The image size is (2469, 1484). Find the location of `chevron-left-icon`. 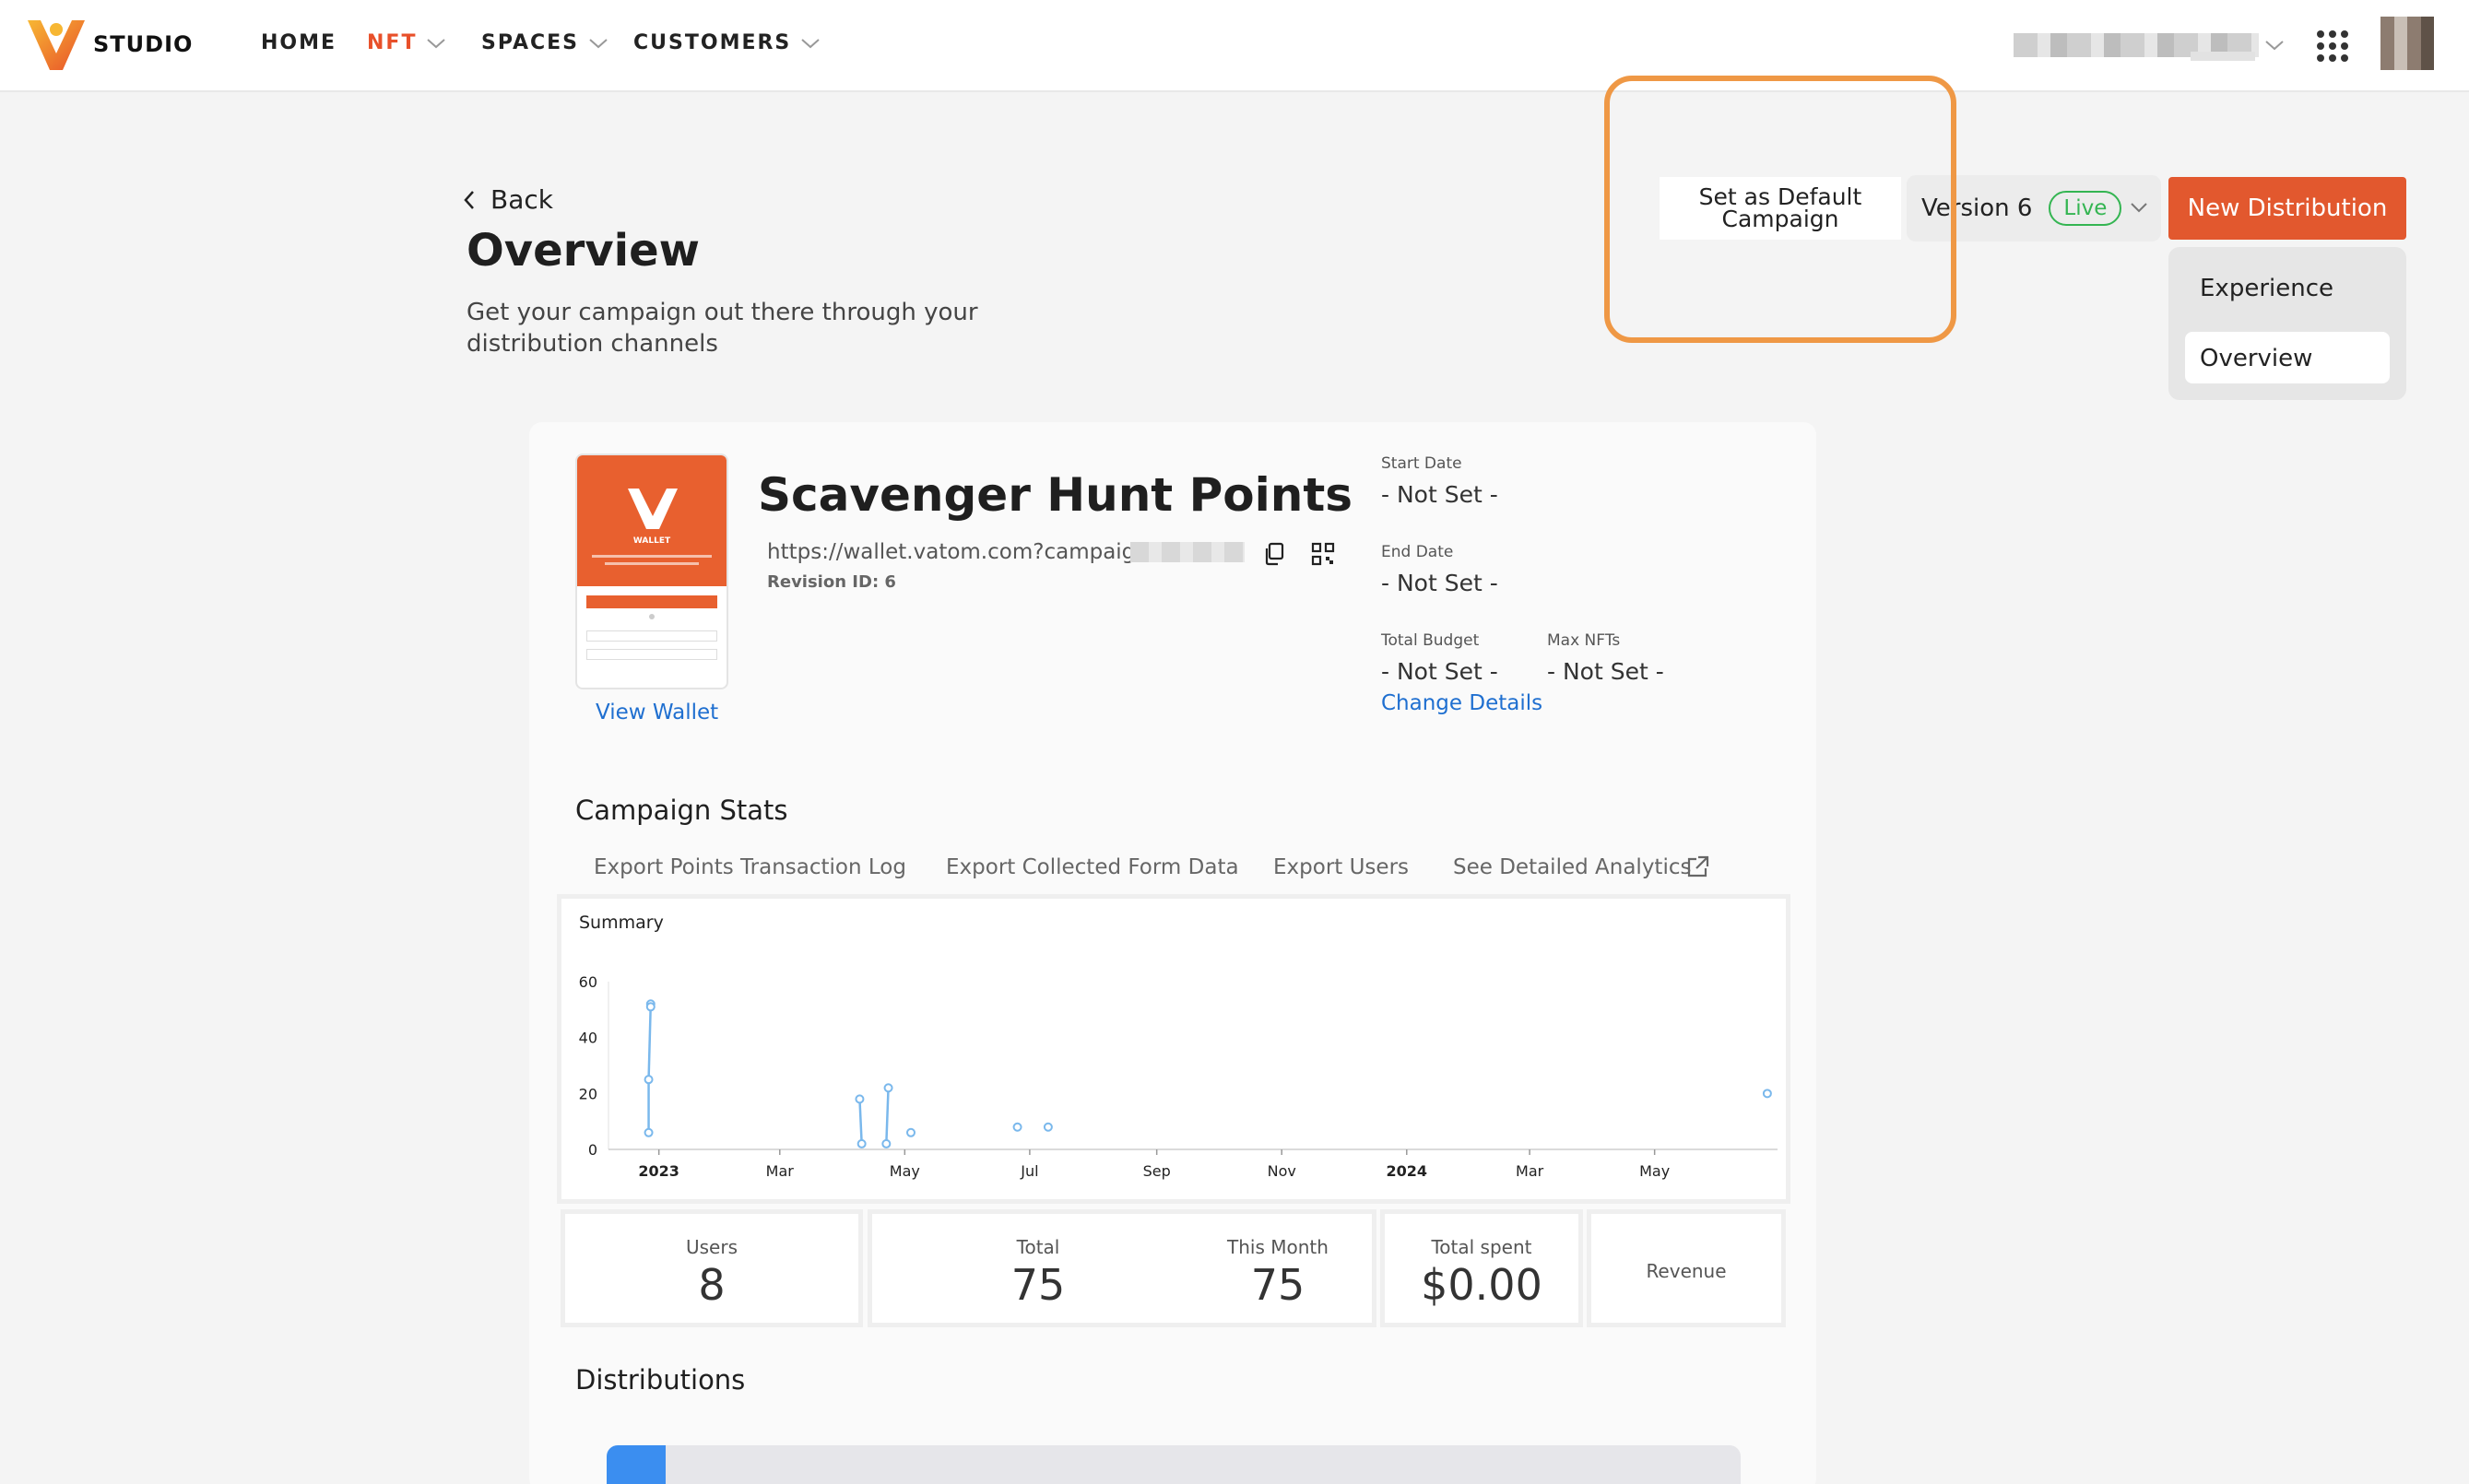

chevron-left-icon is located at coordinates (469, 199).